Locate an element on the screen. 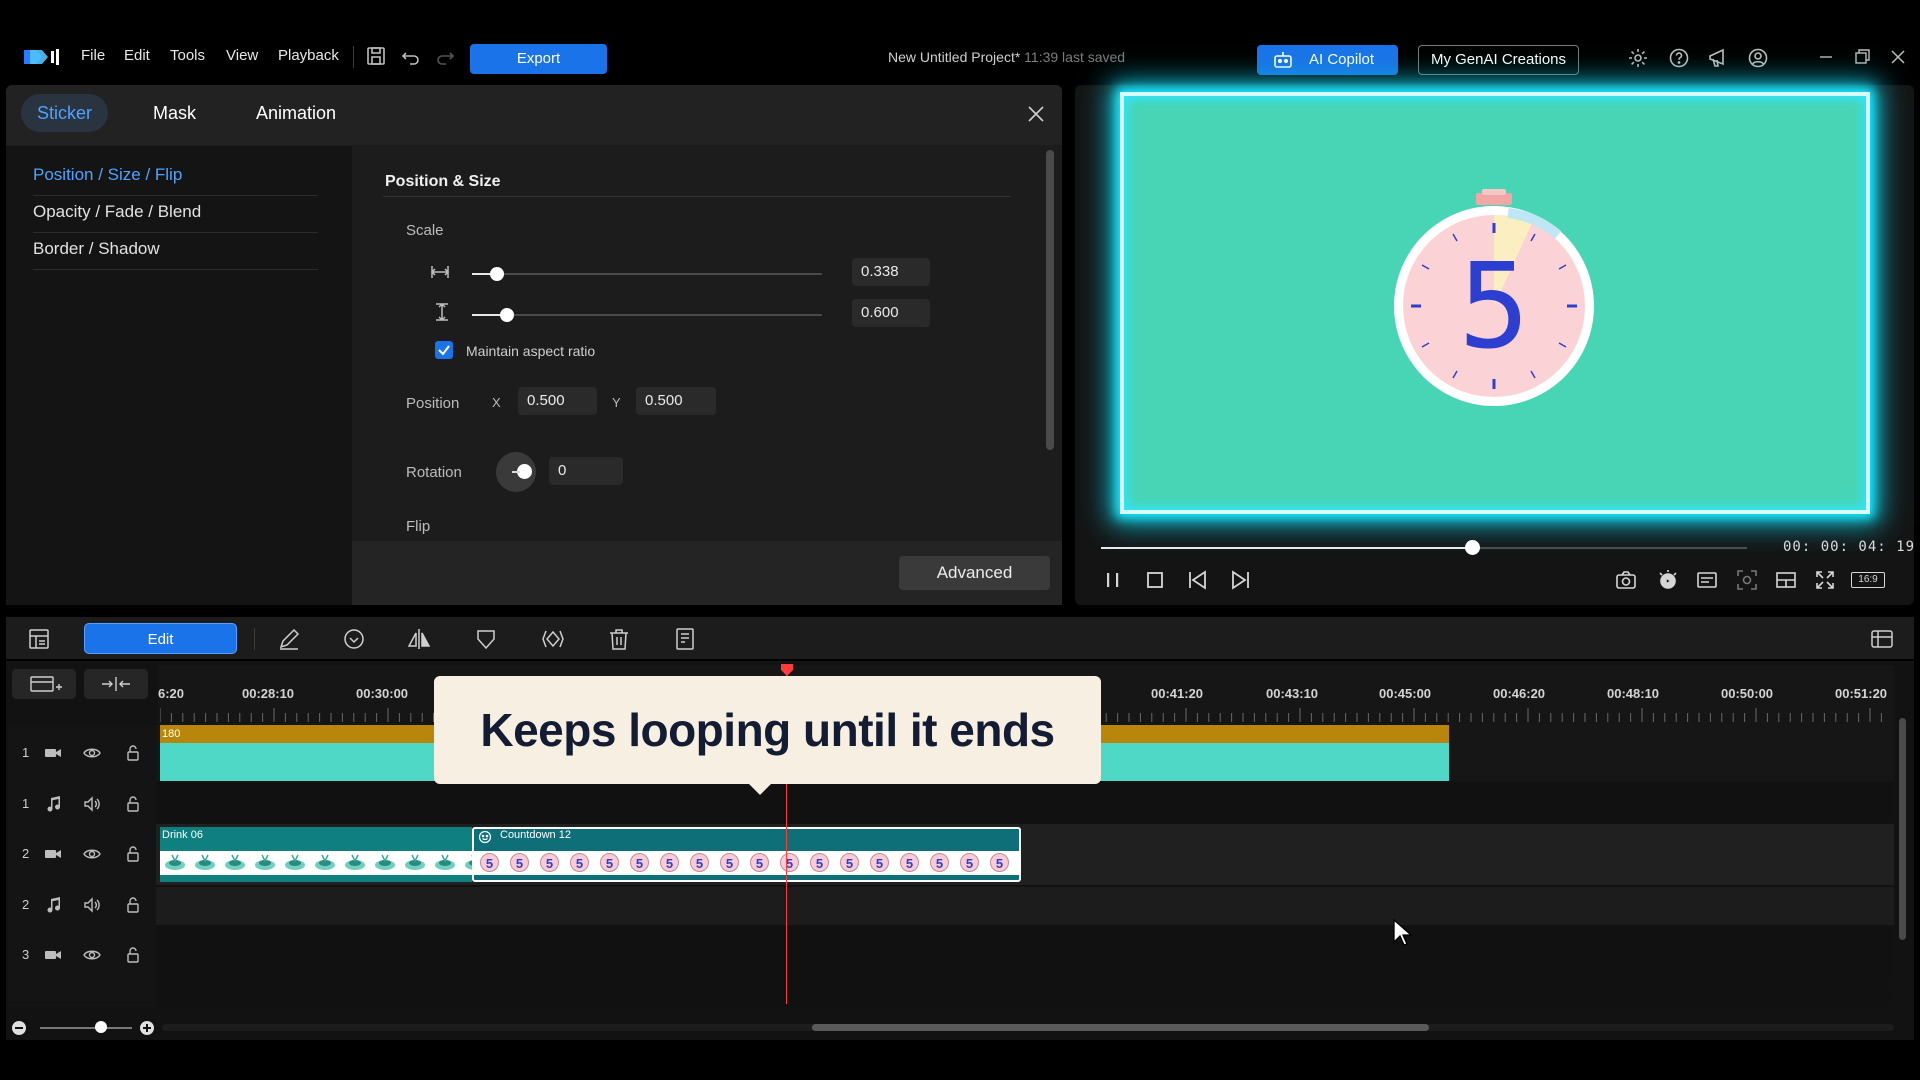 This screenshot has width=1920, height=1080. subtitle-icon is located at coordinates (1707, 580).